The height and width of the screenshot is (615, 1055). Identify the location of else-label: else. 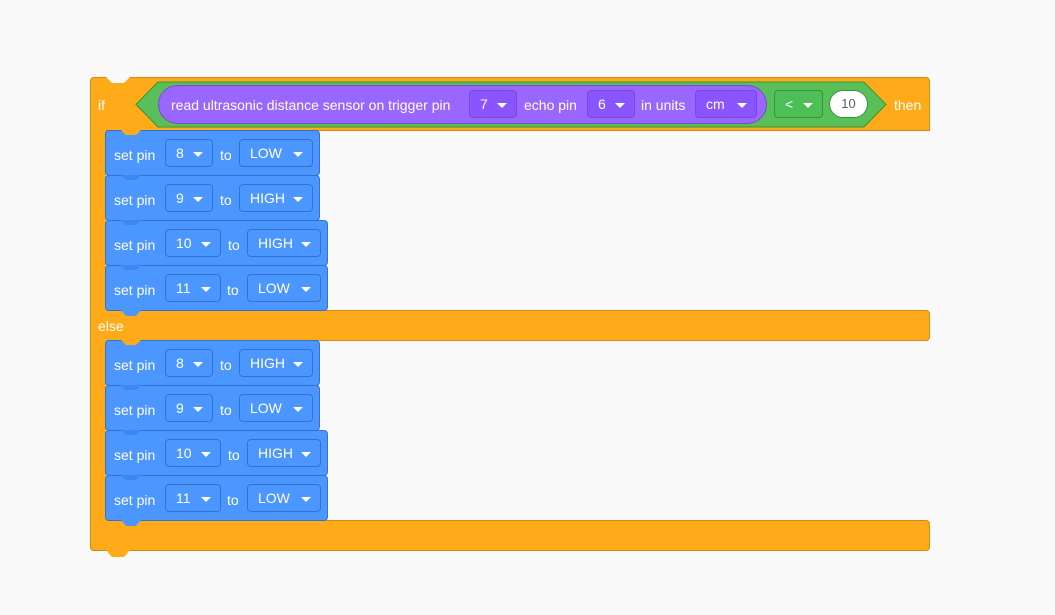
(111, 326).